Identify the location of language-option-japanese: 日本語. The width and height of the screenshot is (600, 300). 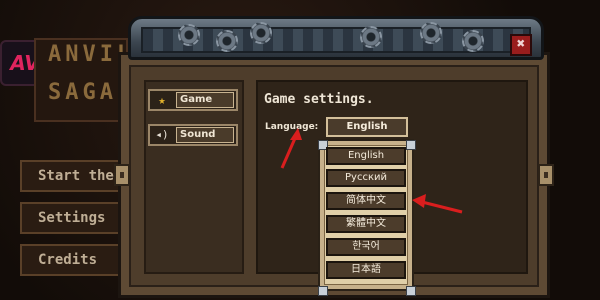
(366, 270).